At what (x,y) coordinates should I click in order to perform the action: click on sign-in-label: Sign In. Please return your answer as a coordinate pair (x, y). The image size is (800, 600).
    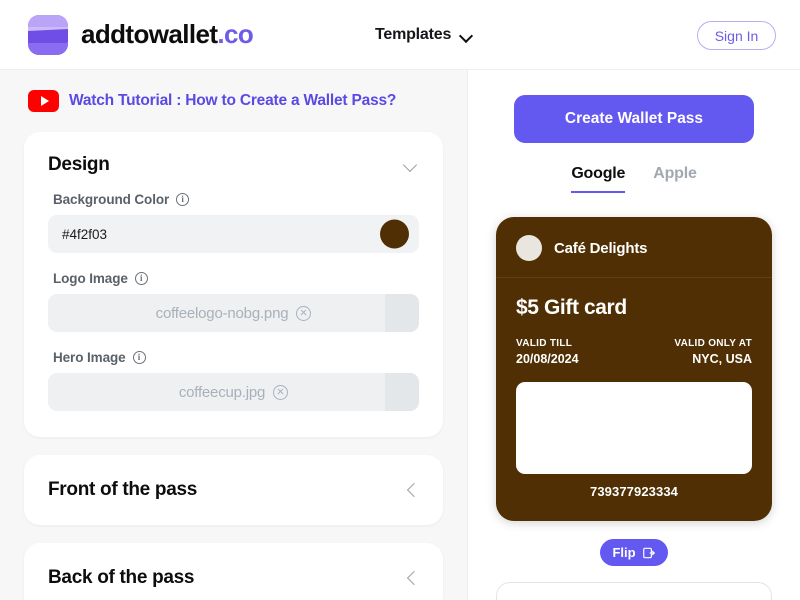
    Looking at the image, I should click on (736, 35).